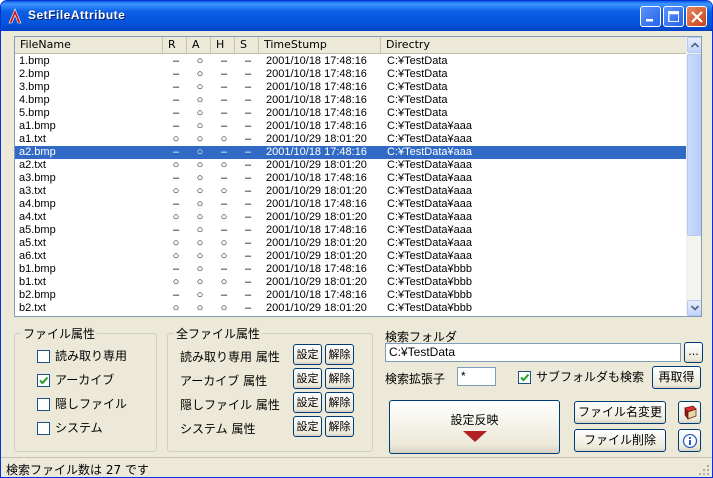 This screenshot has width=713, height=478. What do you see at coordinates (694, 145) in the screenshot?
I see `scroll-thumb` at bounding box center [694, 145].